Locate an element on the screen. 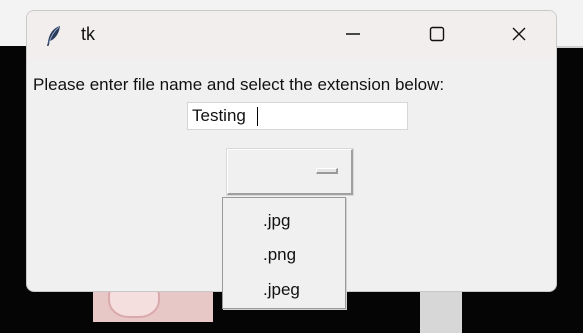 Image resolution: width=583 pixels, height=333 pixels. maximize-icon is located at coordinates (437, 36).